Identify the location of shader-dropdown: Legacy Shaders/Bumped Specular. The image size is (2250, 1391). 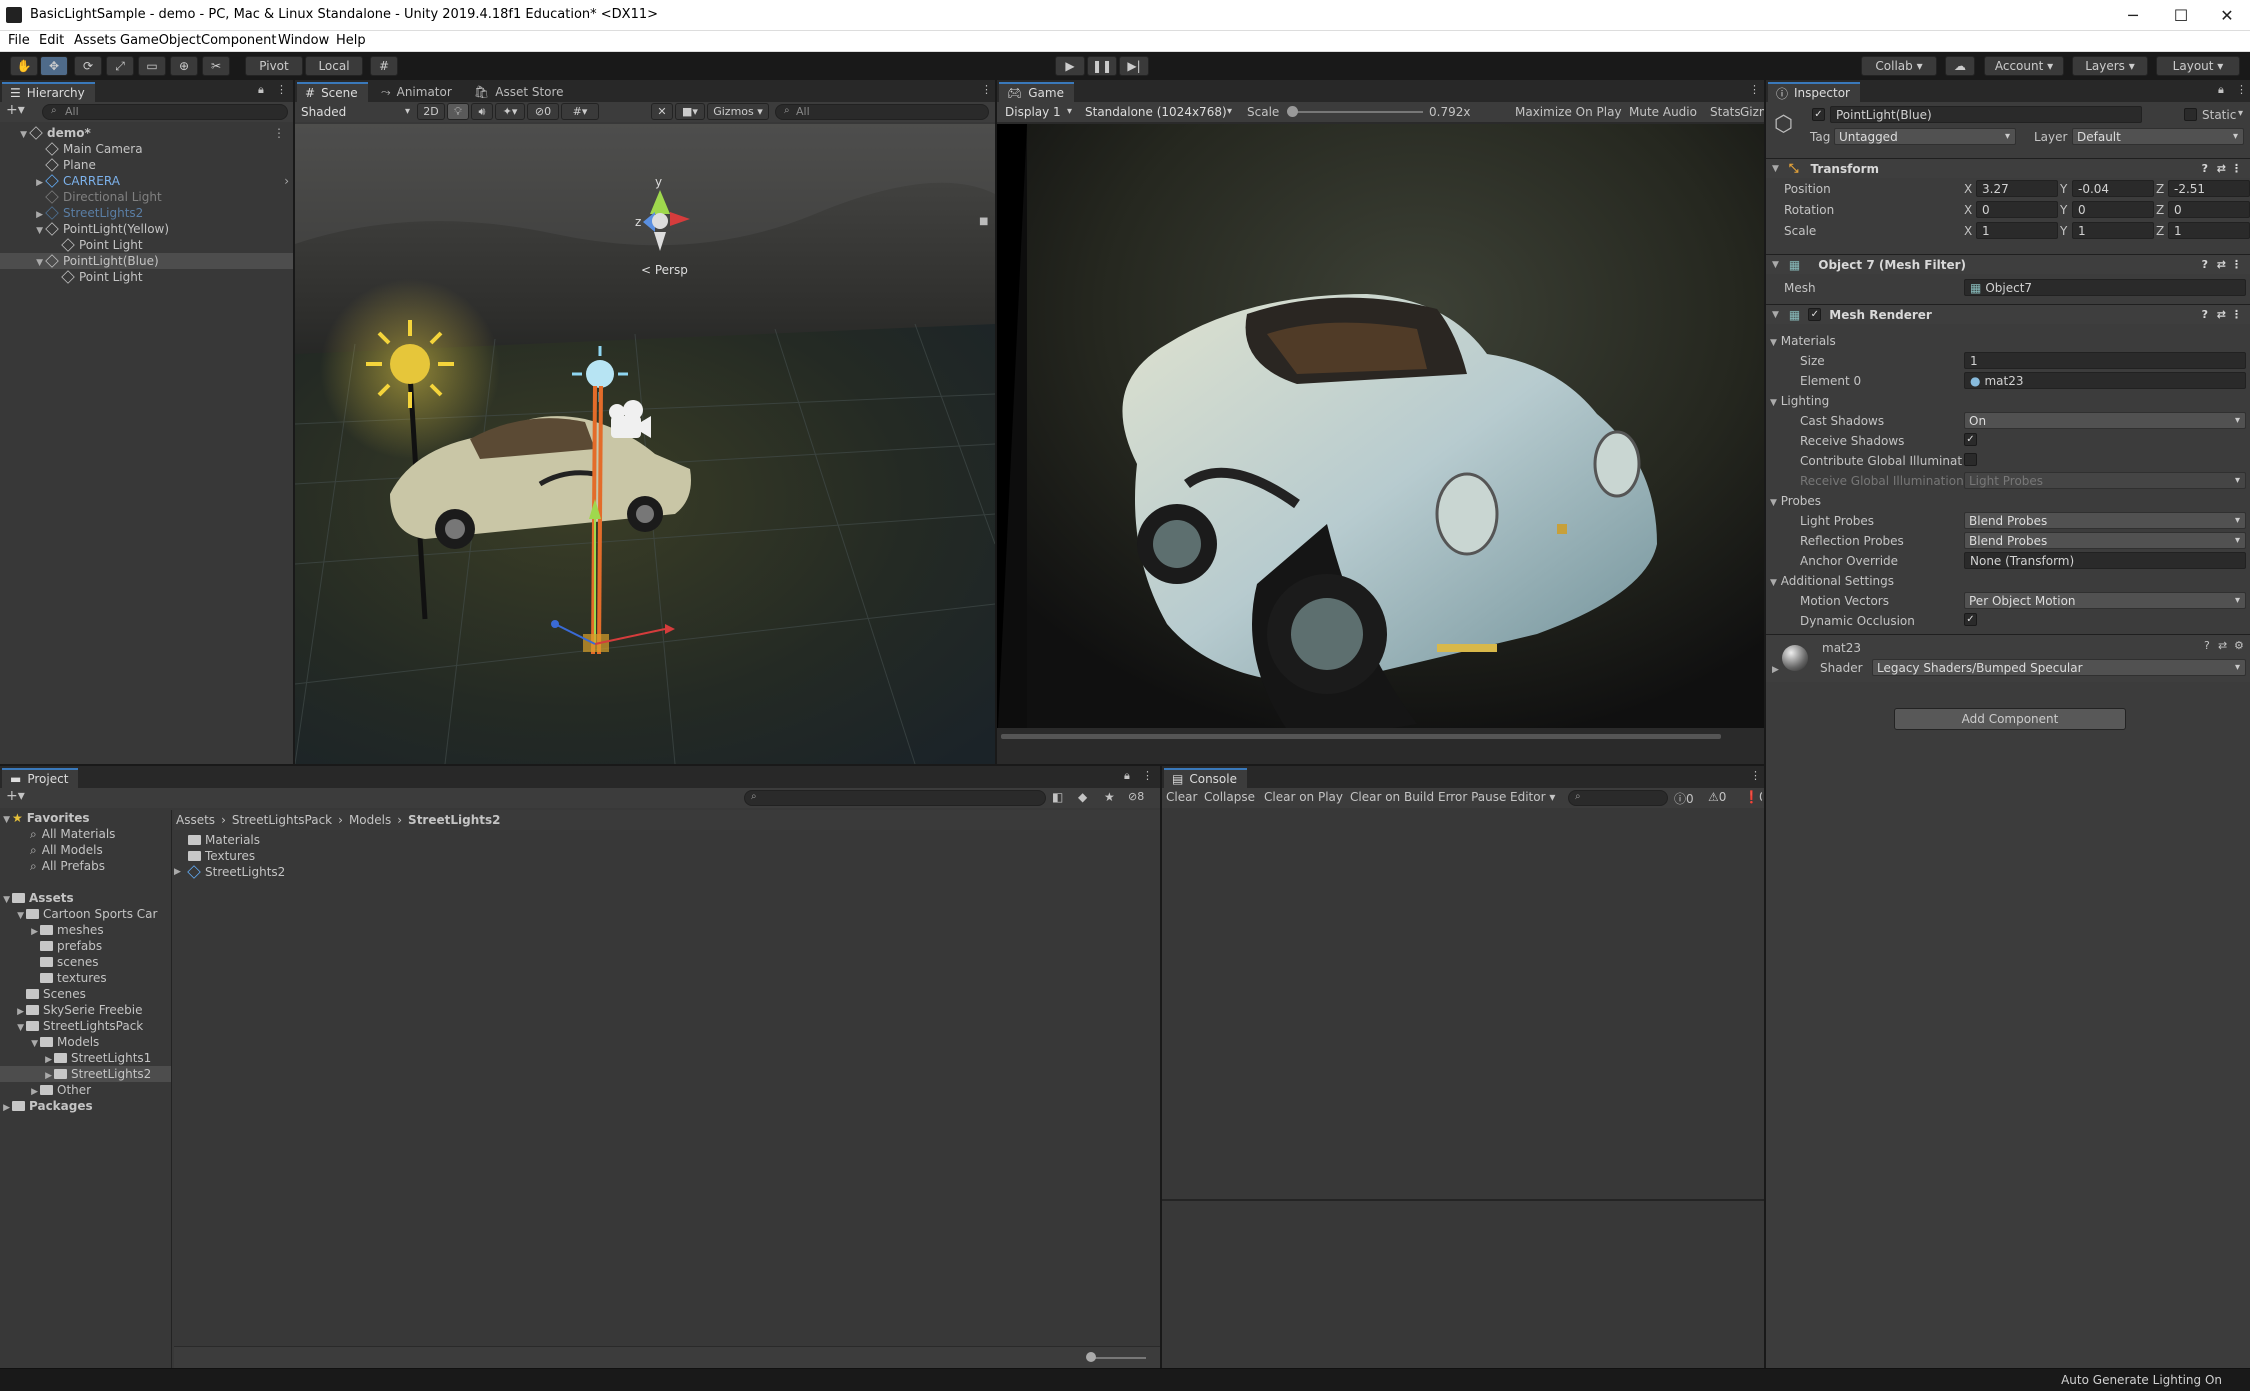
(2059, 667).